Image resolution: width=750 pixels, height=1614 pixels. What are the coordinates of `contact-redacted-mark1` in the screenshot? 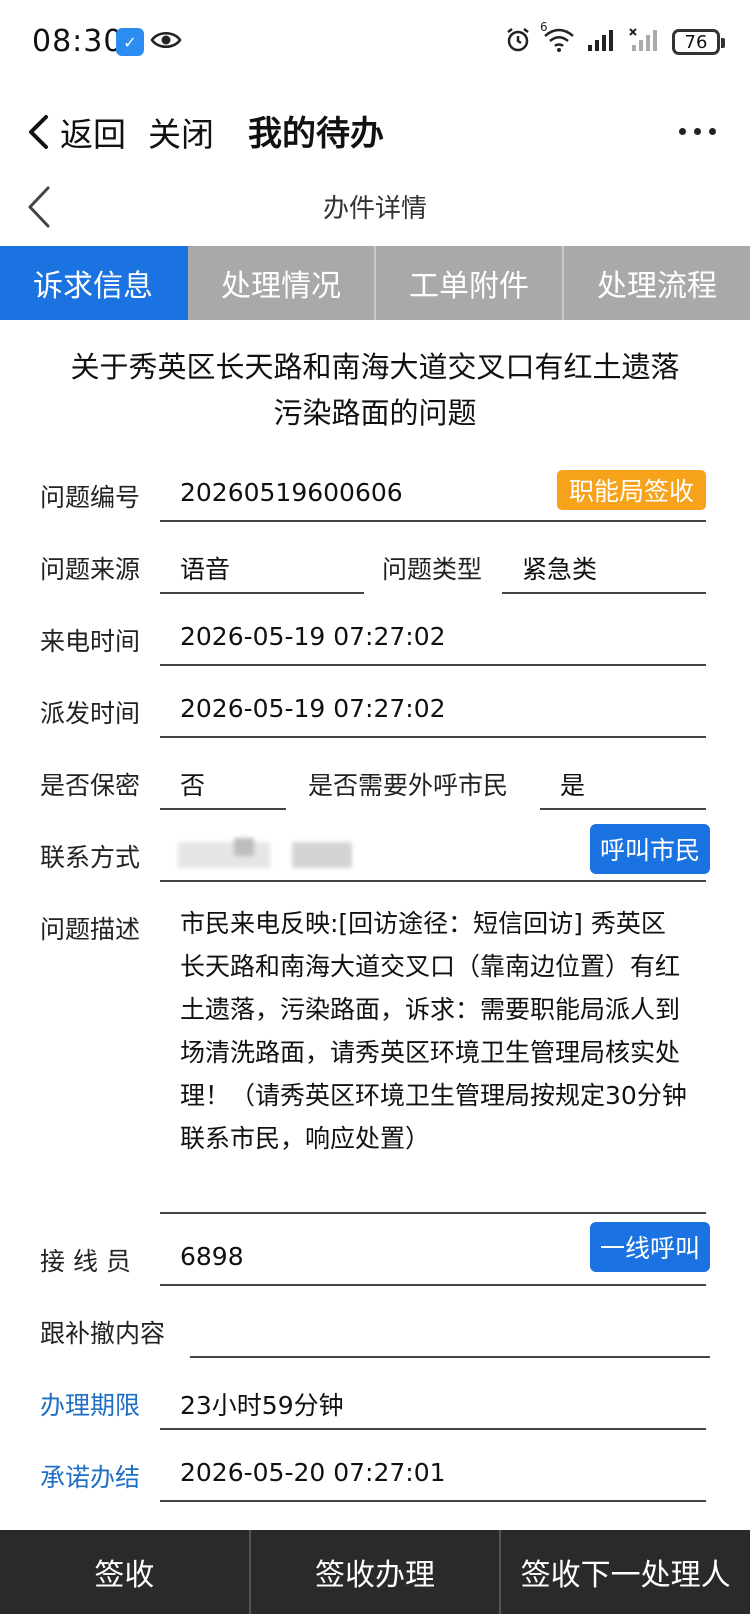 It's located at (244, 847).